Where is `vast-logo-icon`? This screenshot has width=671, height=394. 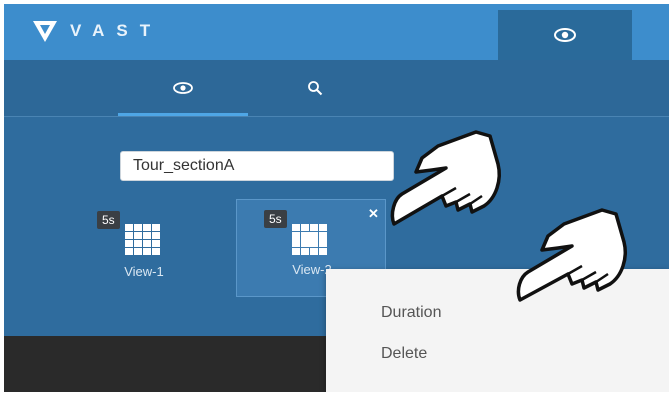
vast-logo-icon is located at coordinates (45, 31).